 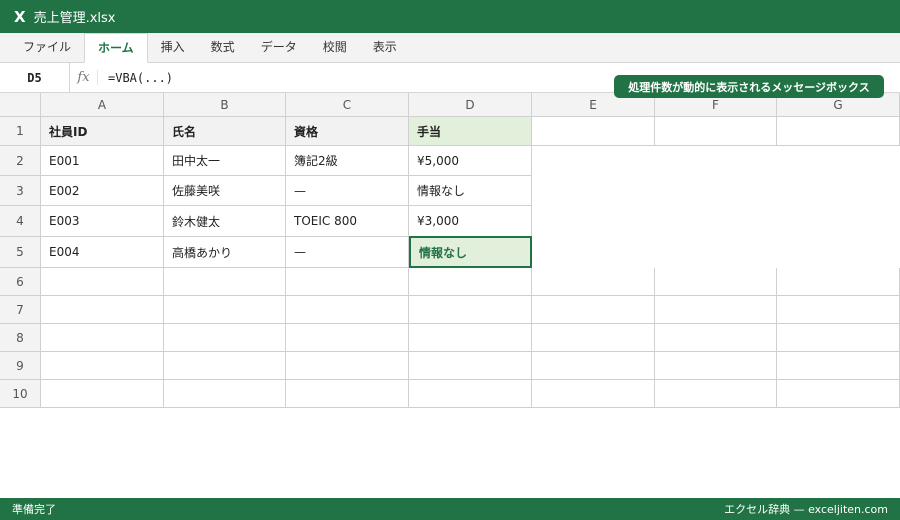 What do you see at coordinates (225, 191) in the screenshot?
I see `table-cell: 佐藤美咲` at bounding box center [225, 191].